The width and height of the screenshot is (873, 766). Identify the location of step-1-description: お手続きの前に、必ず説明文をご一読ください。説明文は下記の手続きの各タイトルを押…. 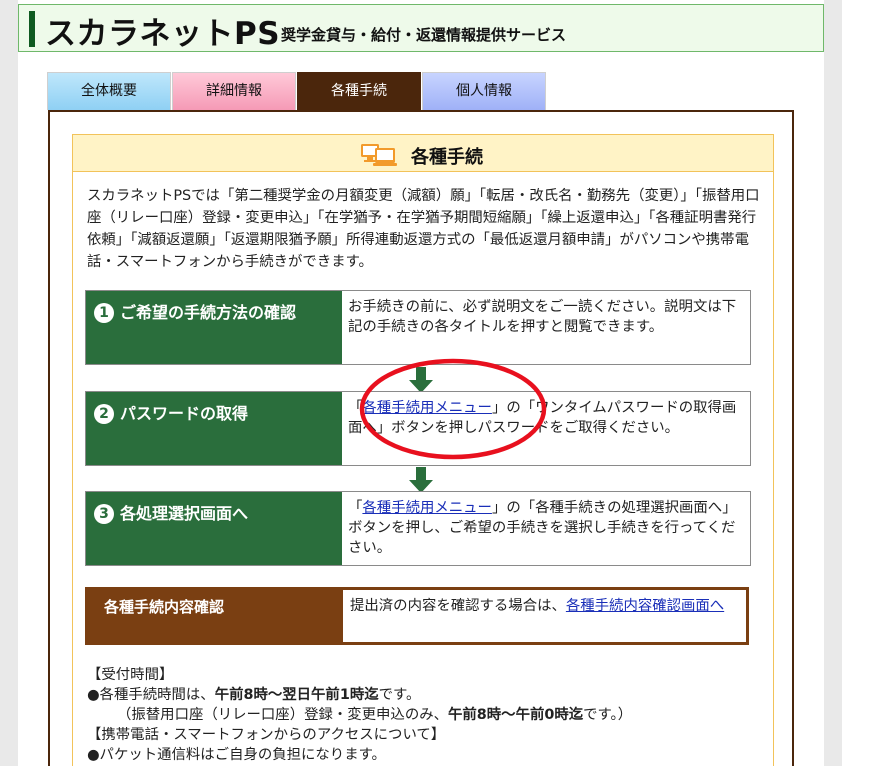
(542, 317).